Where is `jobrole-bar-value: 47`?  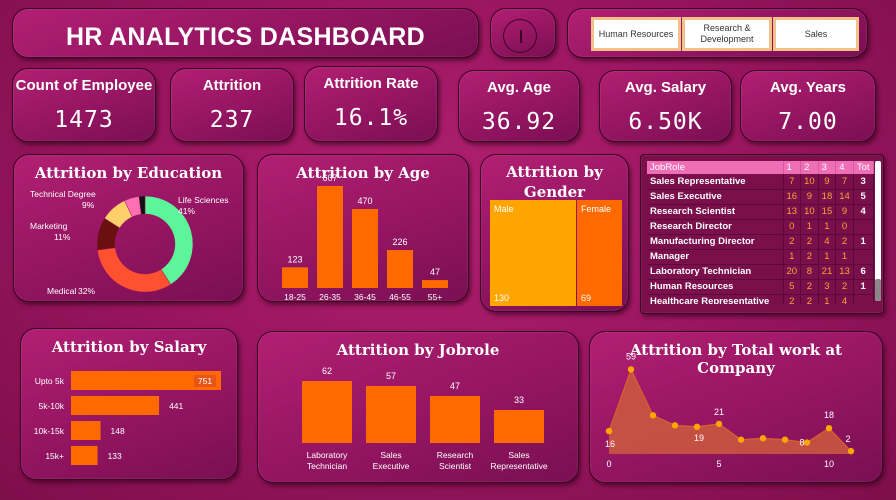
jobrole-bar-value: 47 is located at coordinates (455, 386).